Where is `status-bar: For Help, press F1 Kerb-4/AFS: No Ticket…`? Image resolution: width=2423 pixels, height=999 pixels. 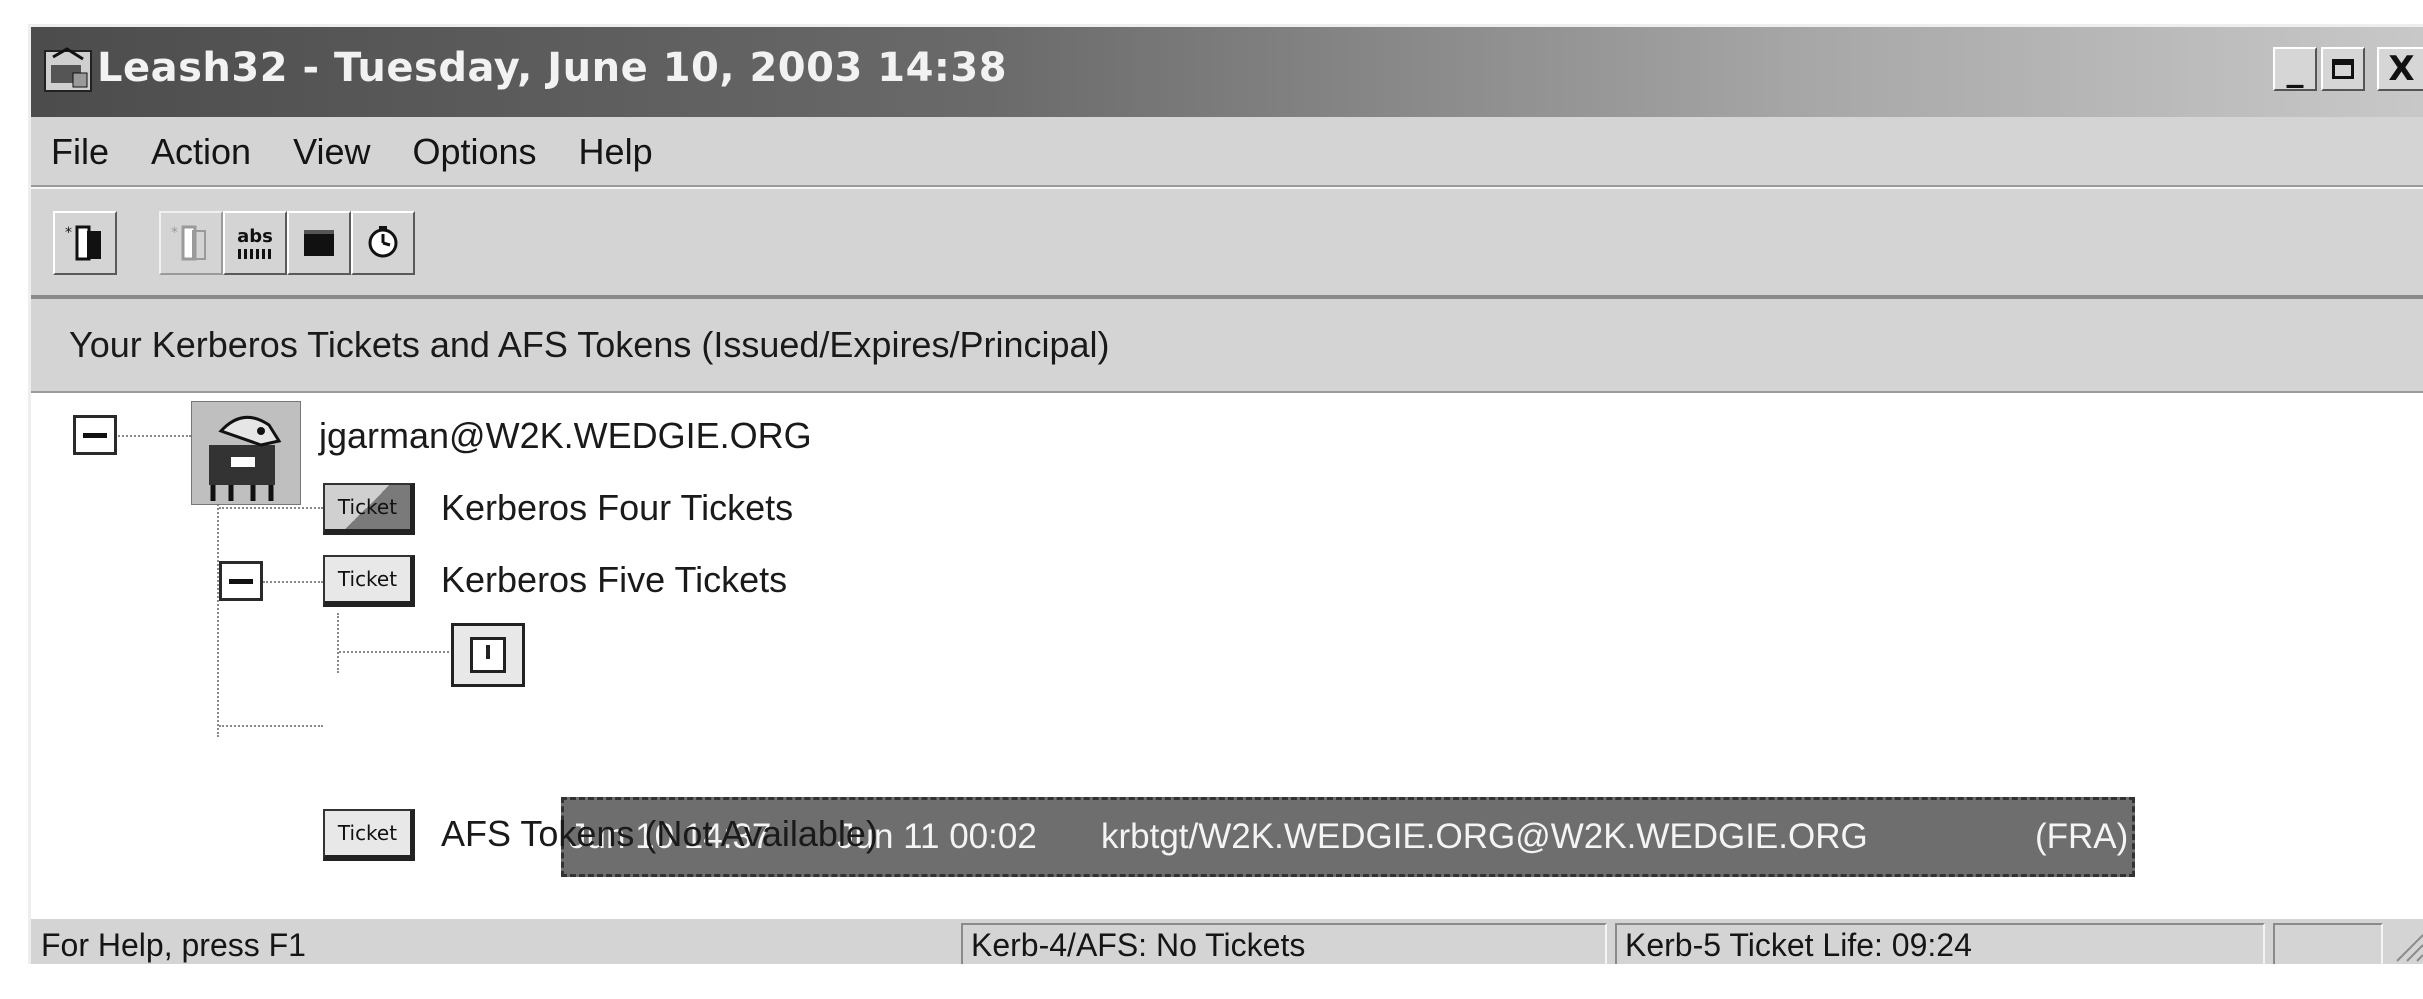 status-bar: For Help, press F1 Kerb-4/AFS: No Ticket… is located at coordinates (1227, 943).